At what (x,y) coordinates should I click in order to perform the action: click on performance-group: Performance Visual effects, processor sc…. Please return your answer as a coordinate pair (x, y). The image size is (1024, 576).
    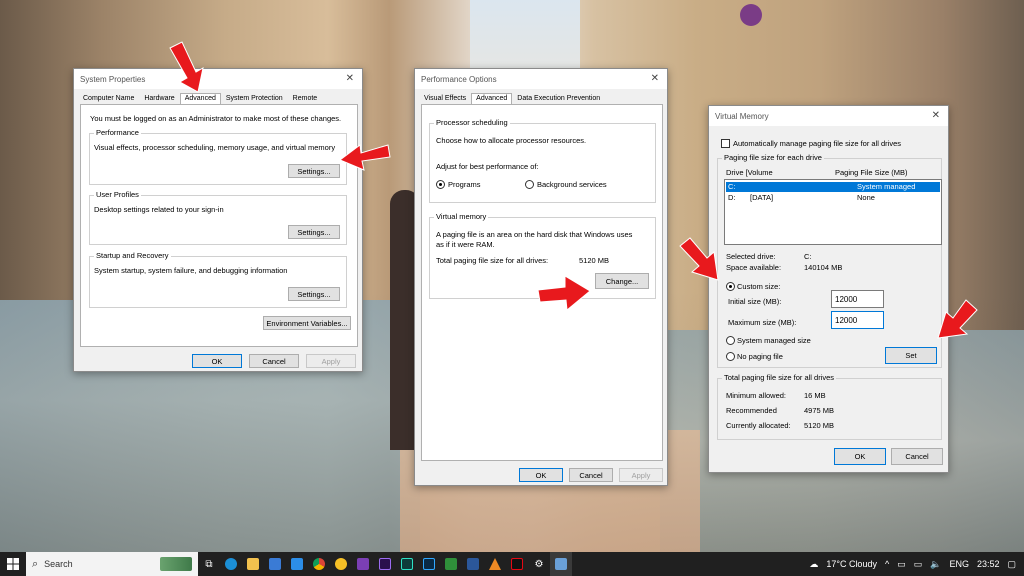
    Looking at the image, I should click on (218, 156).